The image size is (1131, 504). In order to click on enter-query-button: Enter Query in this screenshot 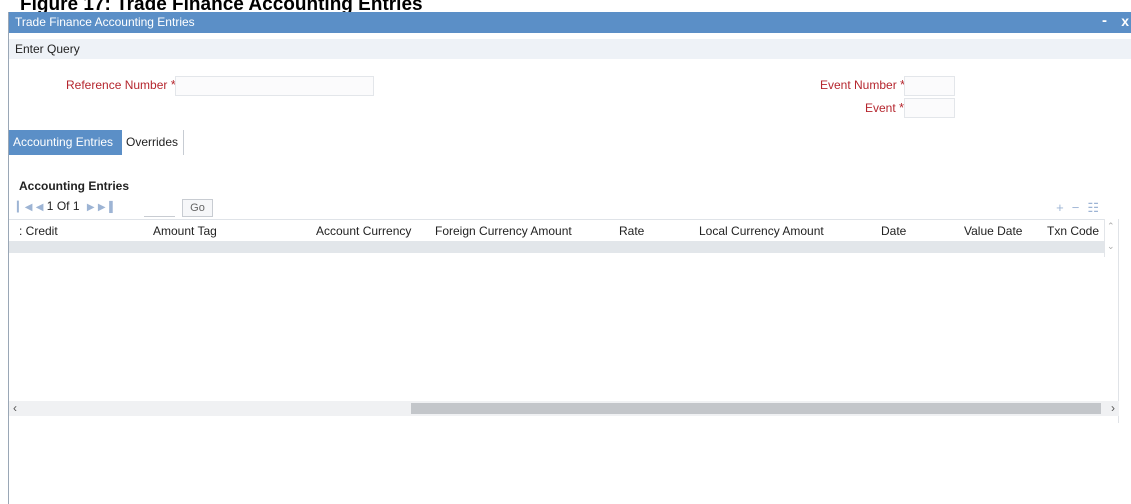, I will do `click(47, 49)`.